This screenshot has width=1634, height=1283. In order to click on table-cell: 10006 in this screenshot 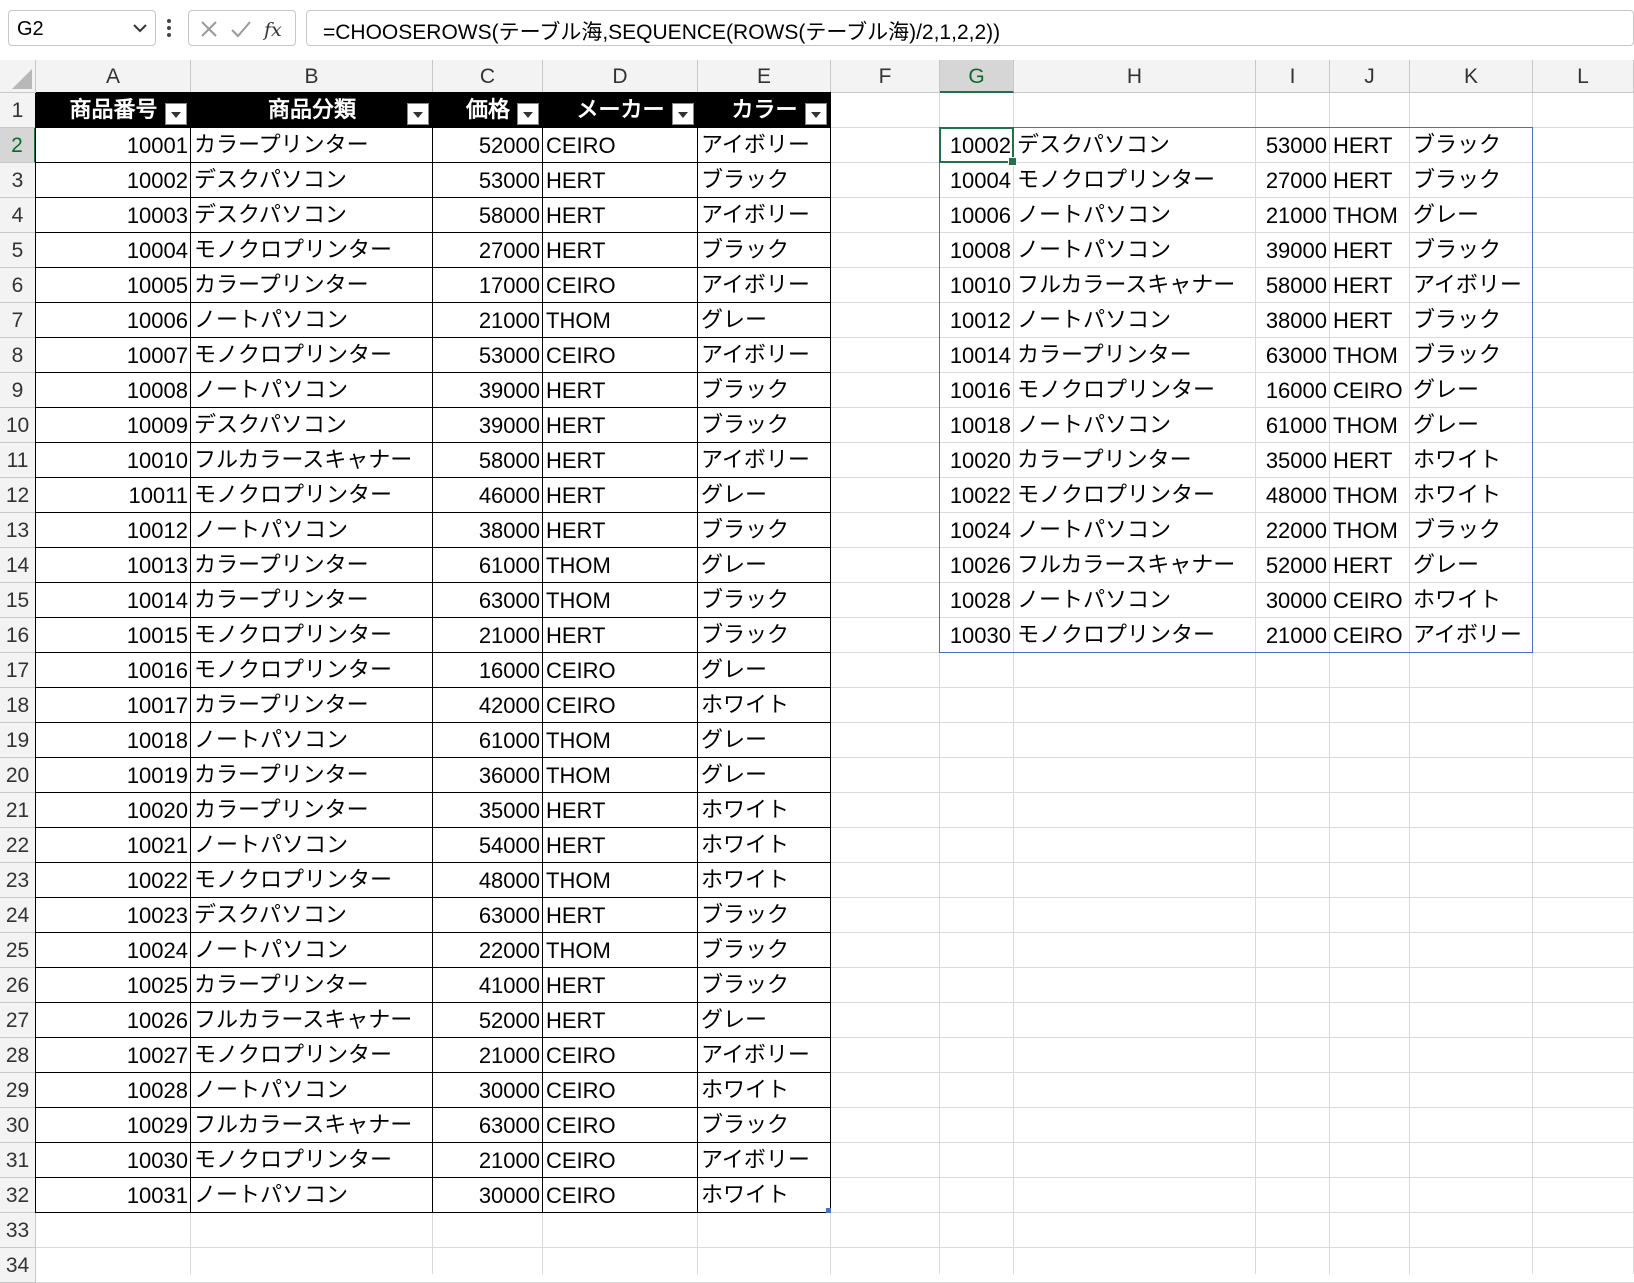, I will do `click(113, 320)`.